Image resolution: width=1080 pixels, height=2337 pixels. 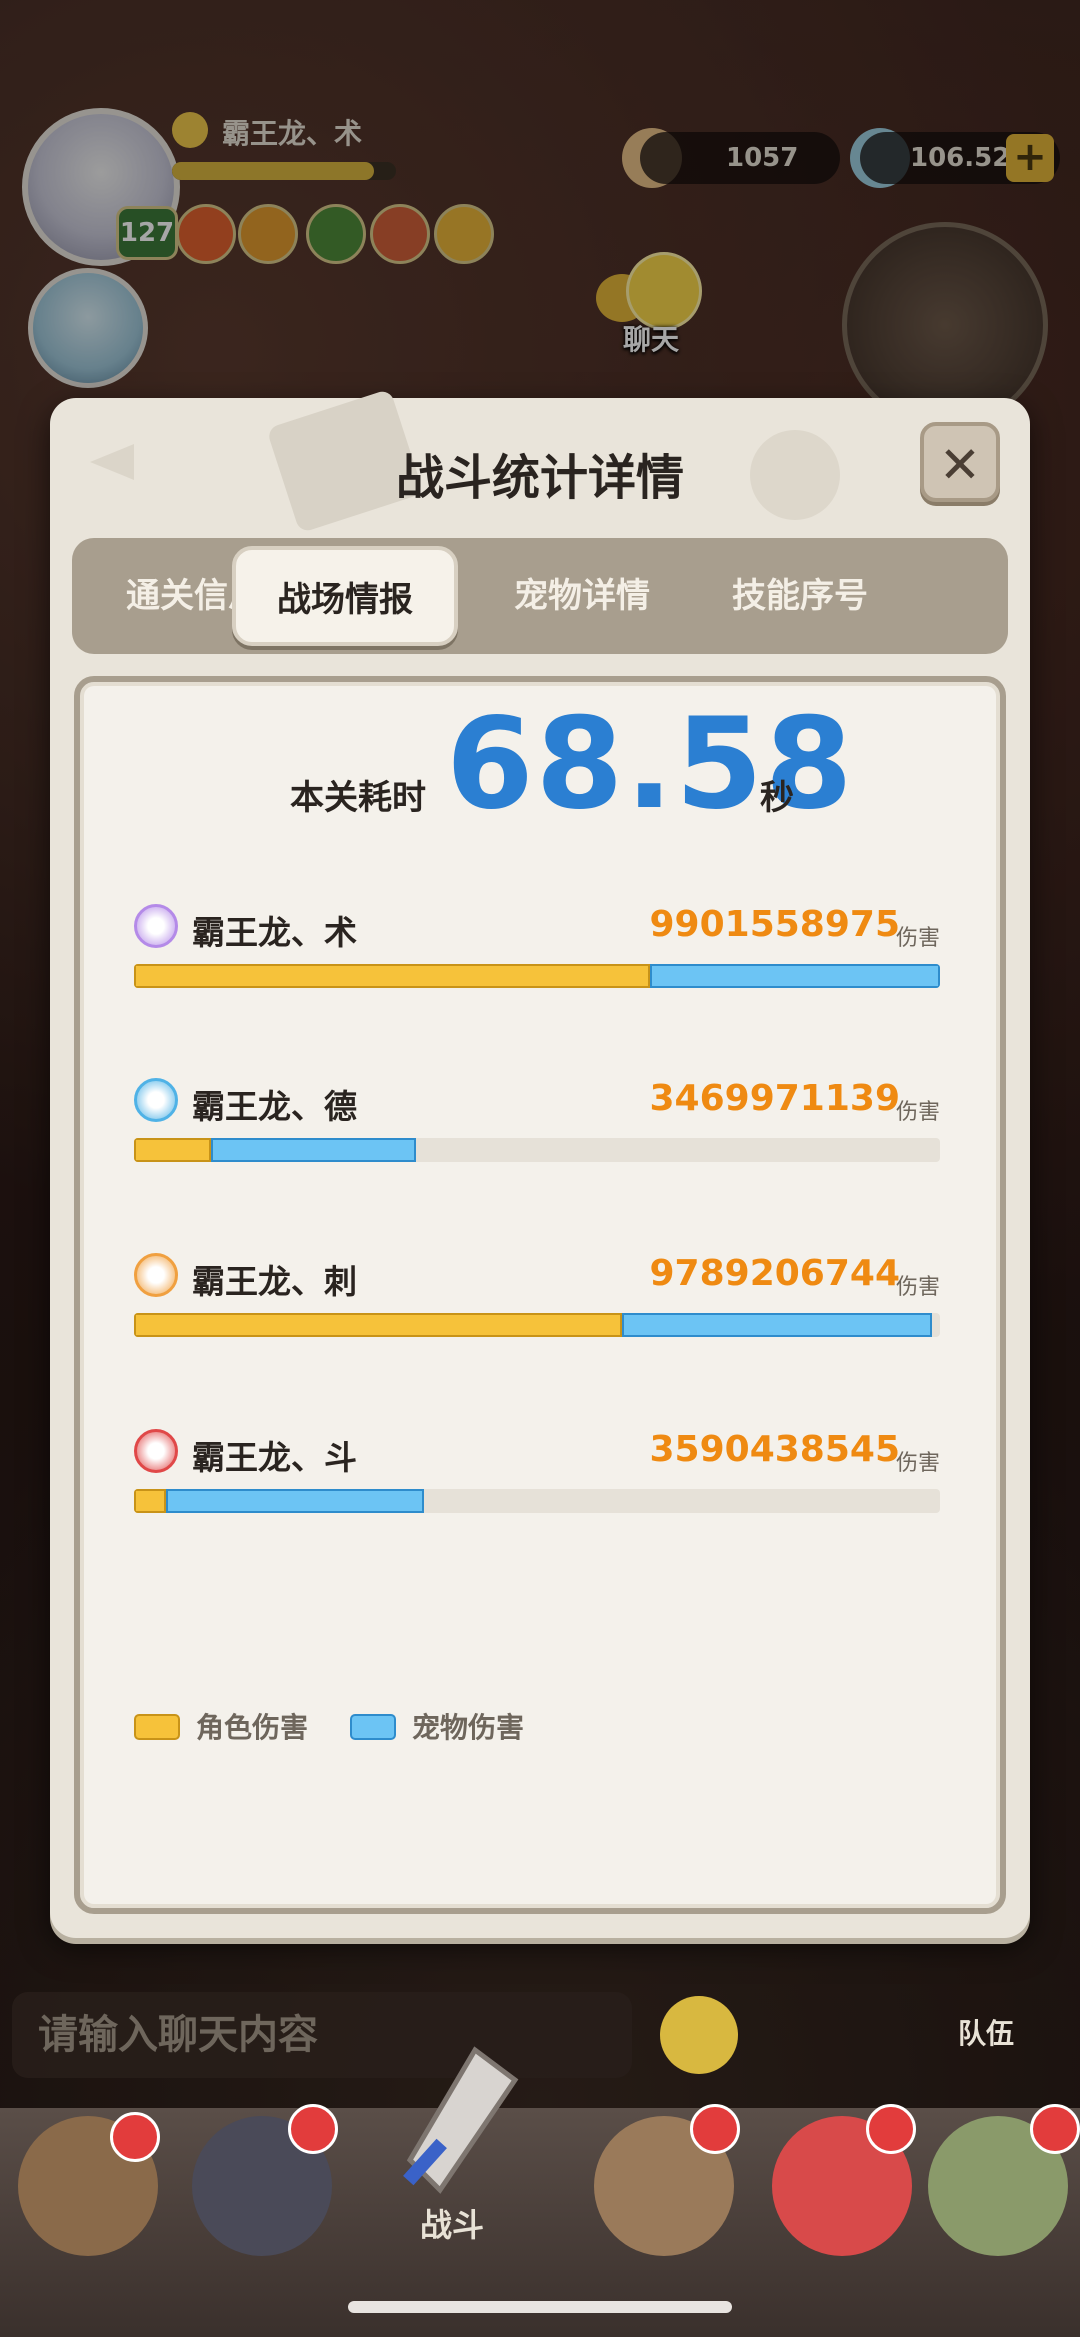 I want to click on damage-row: 霸王龙、斗 3590438545 伤害, so click(x=537, y=1484).